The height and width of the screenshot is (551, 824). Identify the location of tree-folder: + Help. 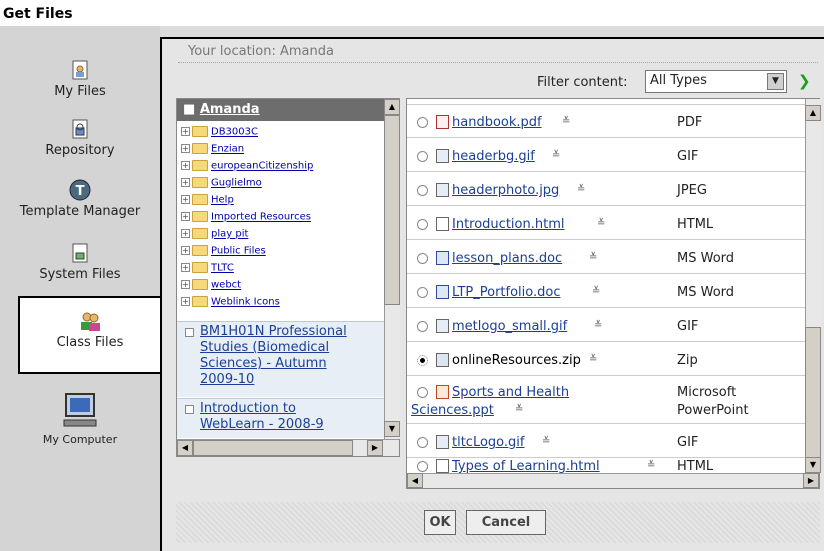
(207, 200).